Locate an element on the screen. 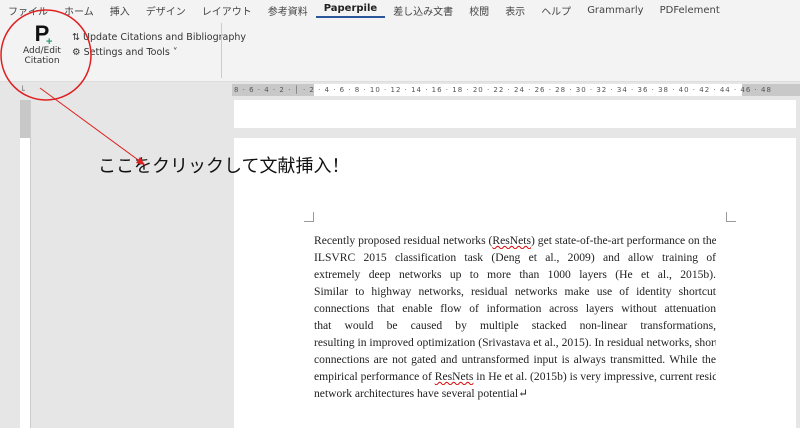 The image size is (800, 428). annotation-overlay is located at coordinates (73, 87).